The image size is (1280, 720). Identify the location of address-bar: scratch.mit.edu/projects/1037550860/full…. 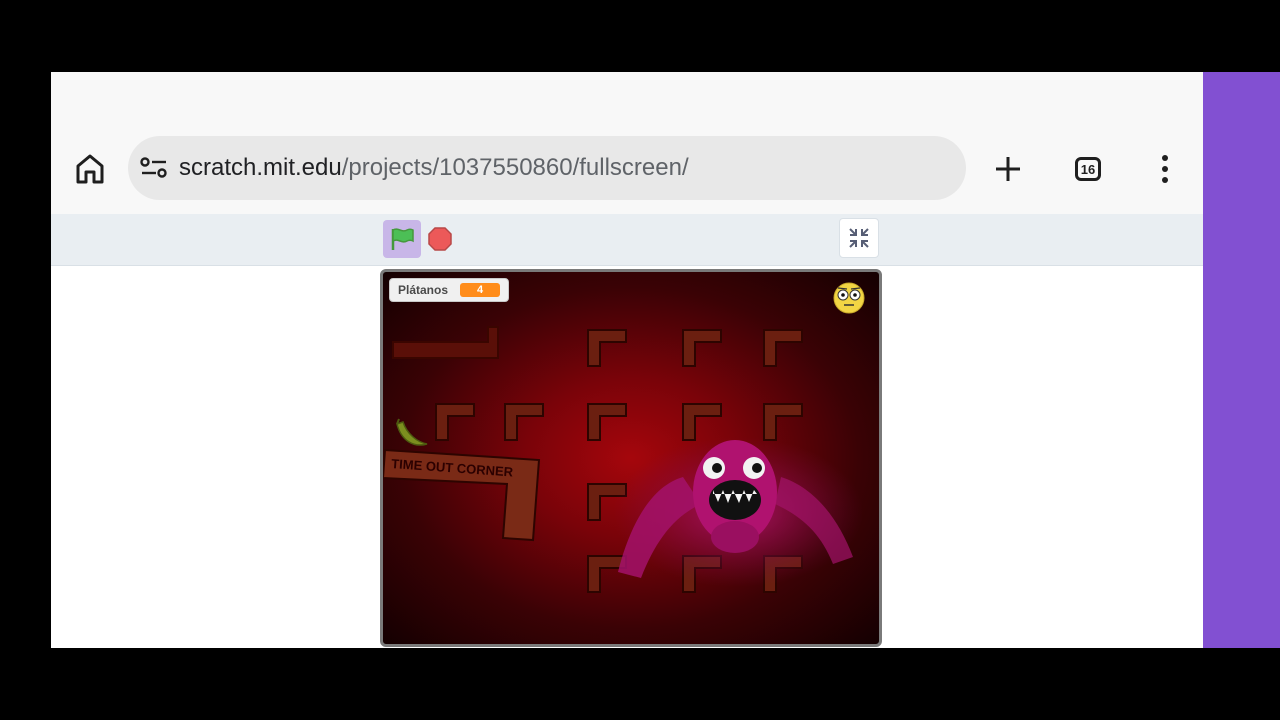
(547, 168).